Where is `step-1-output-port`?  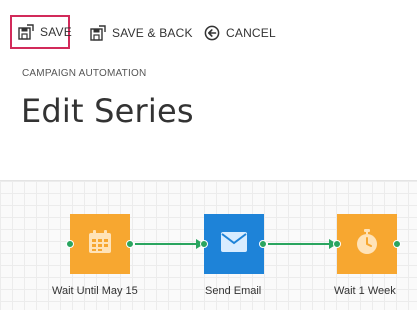
step-1-output-port is located at coordinates (130, 244).